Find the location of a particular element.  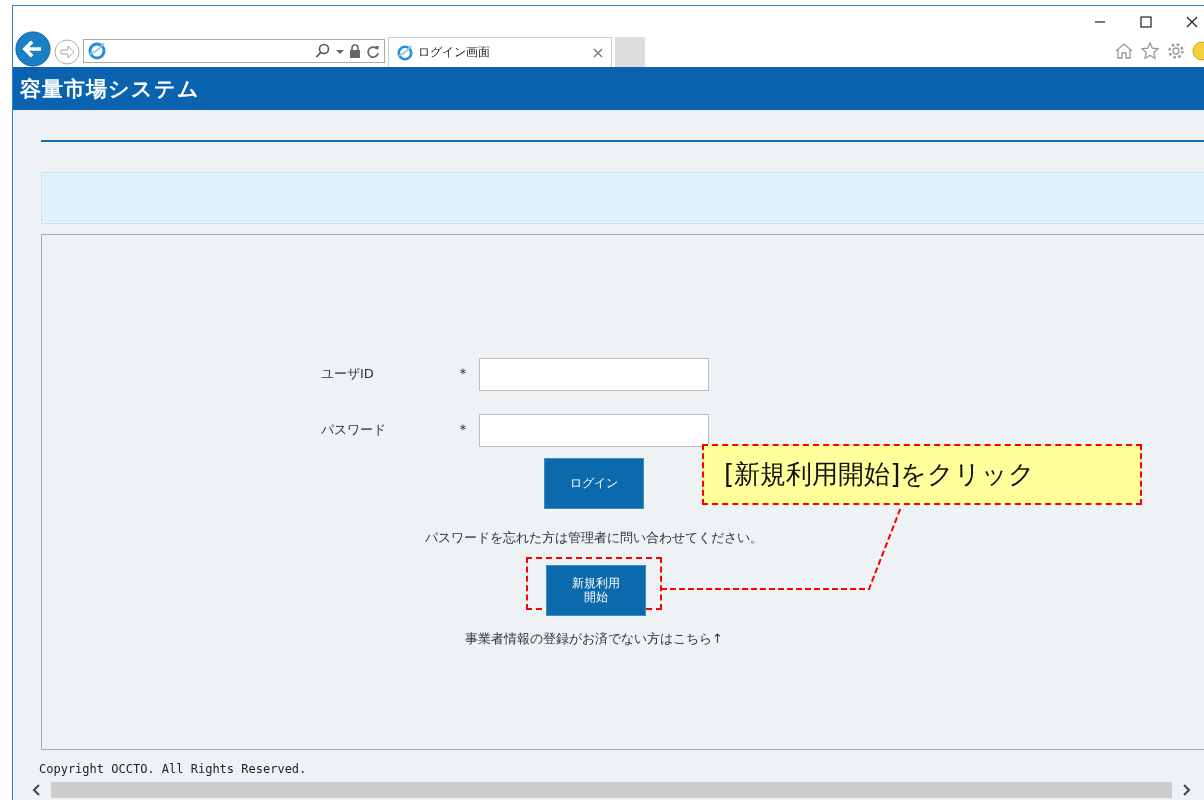

browser-tab: ログイン画面 is located at coordinates (500, 52).